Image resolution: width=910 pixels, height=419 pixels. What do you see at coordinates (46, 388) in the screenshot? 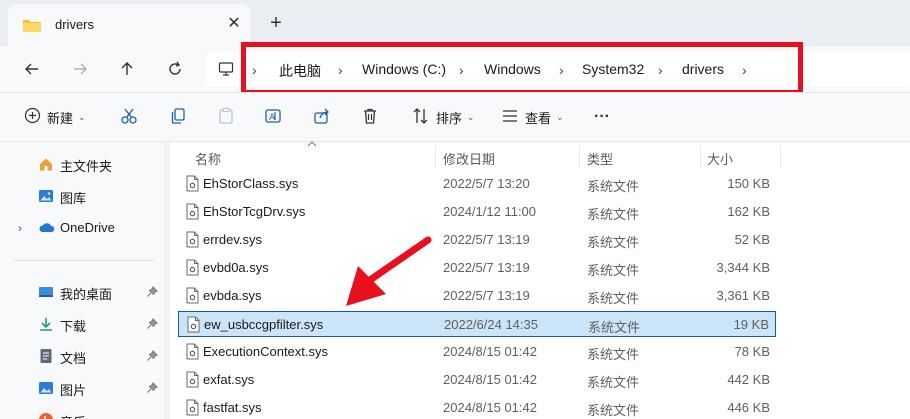
I see `pictures-icon` at bounding box center [46, 388].